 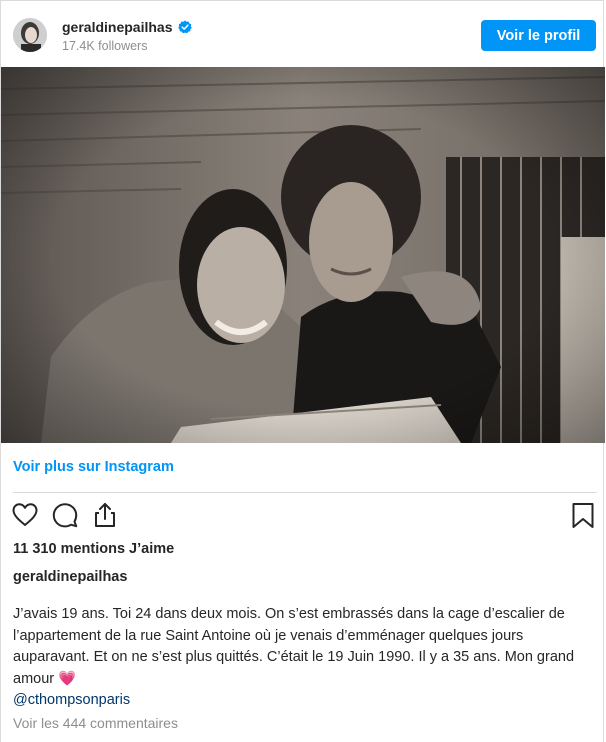 I want to click on post-username: geraldinepailhas, so click(x=127, y=27).